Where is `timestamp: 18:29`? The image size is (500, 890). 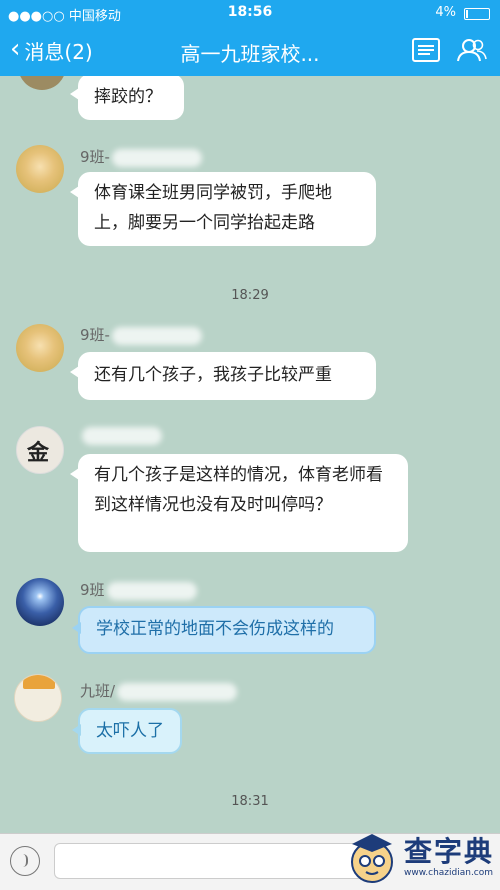
timestamp: 18:29 is located at coordinates (250, 295).